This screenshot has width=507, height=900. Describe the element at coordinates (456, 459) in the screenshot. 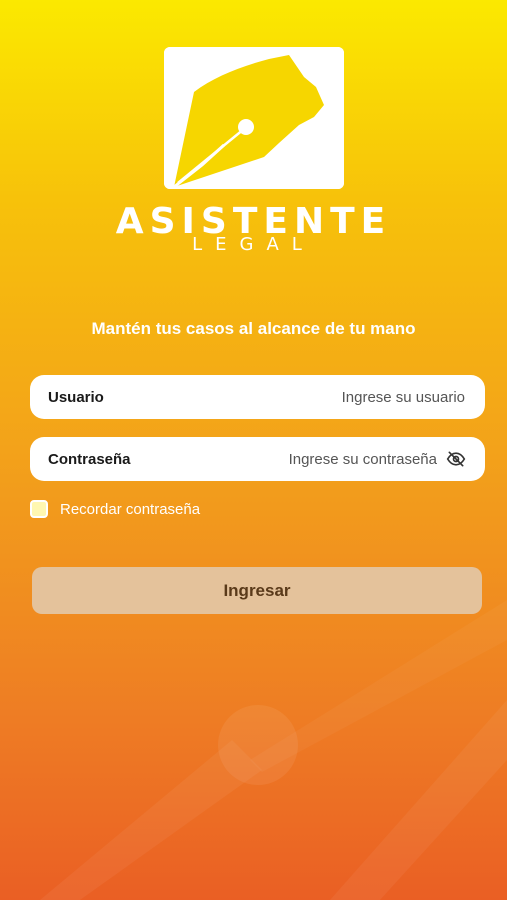

I see `eye-off-icon` at that location.